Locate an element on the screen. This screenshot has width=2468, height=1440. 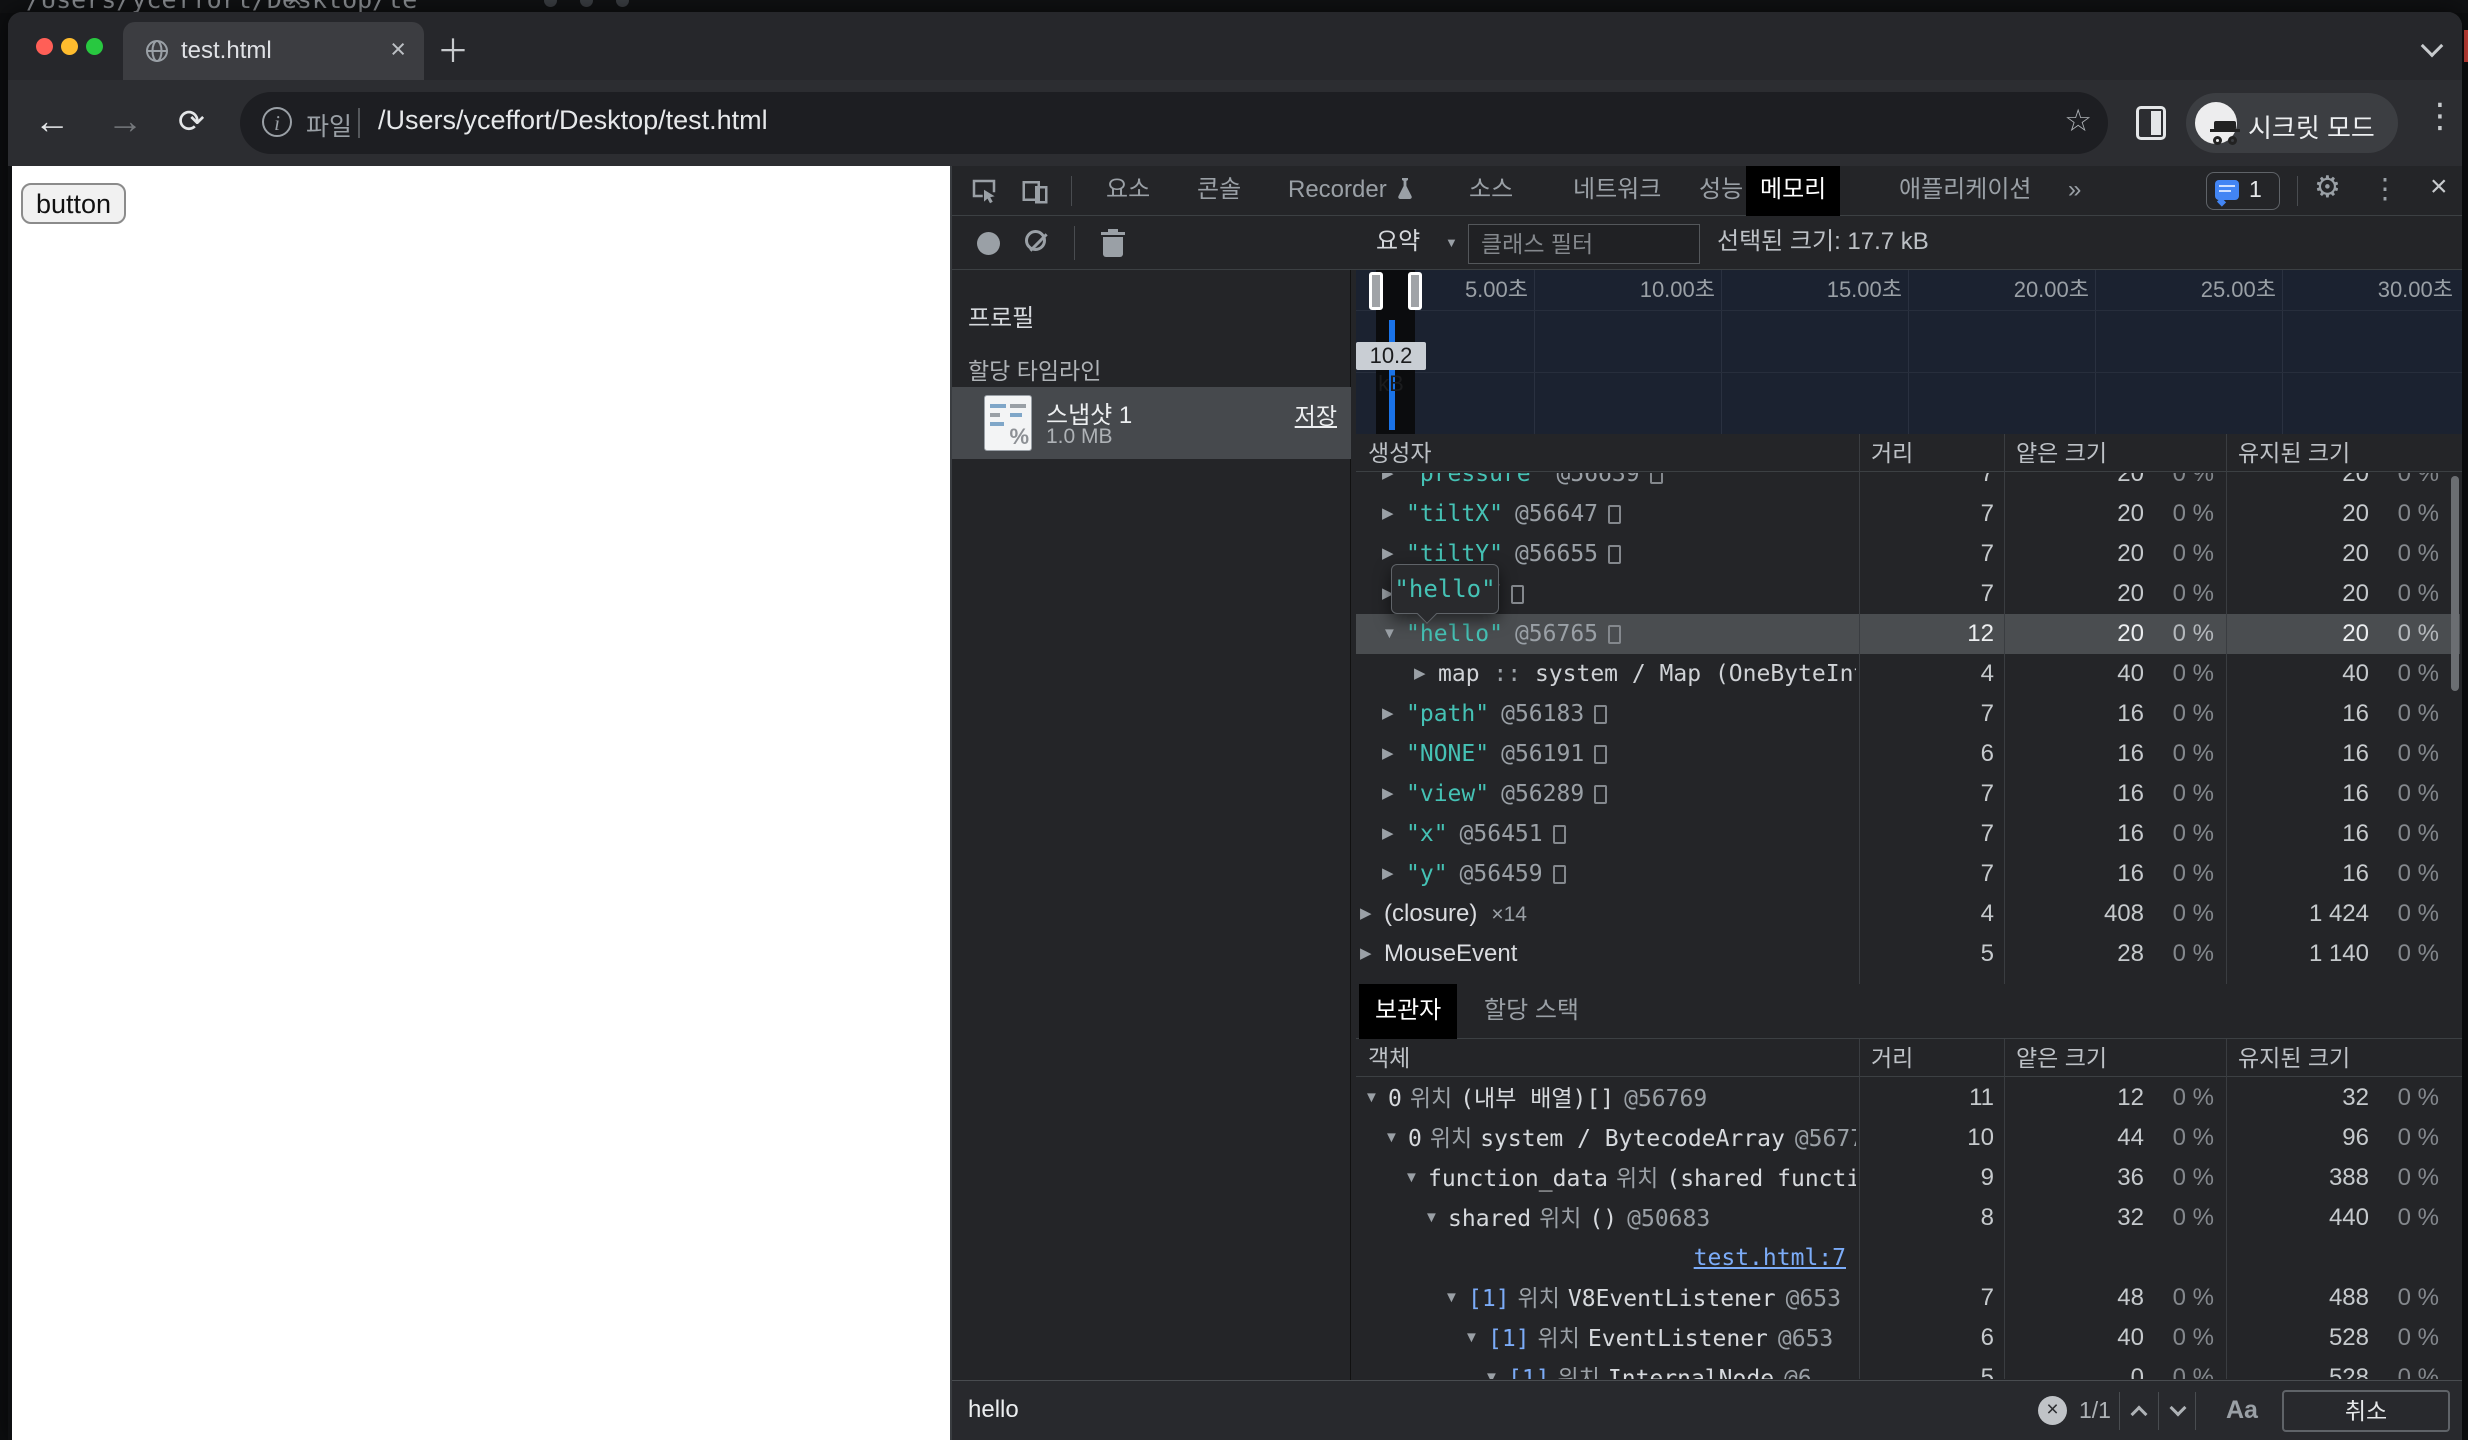
search-clear-icon: × is located at coordinates (2052, 1410).